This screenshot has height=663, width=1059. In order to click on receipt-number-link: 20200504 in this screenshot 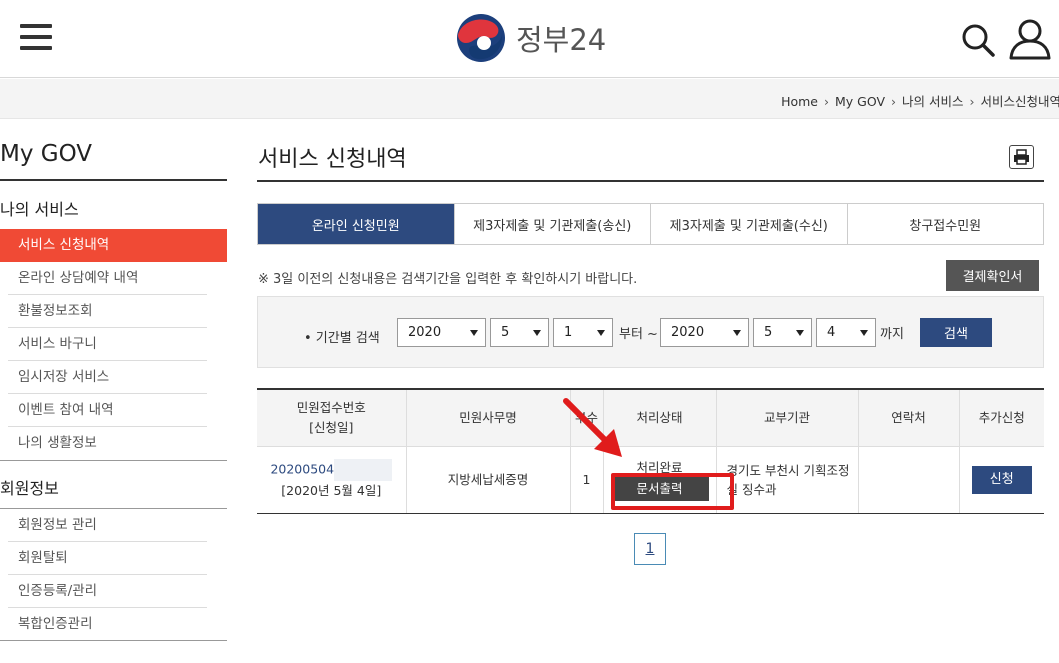, I will do `click(302, 469)`.